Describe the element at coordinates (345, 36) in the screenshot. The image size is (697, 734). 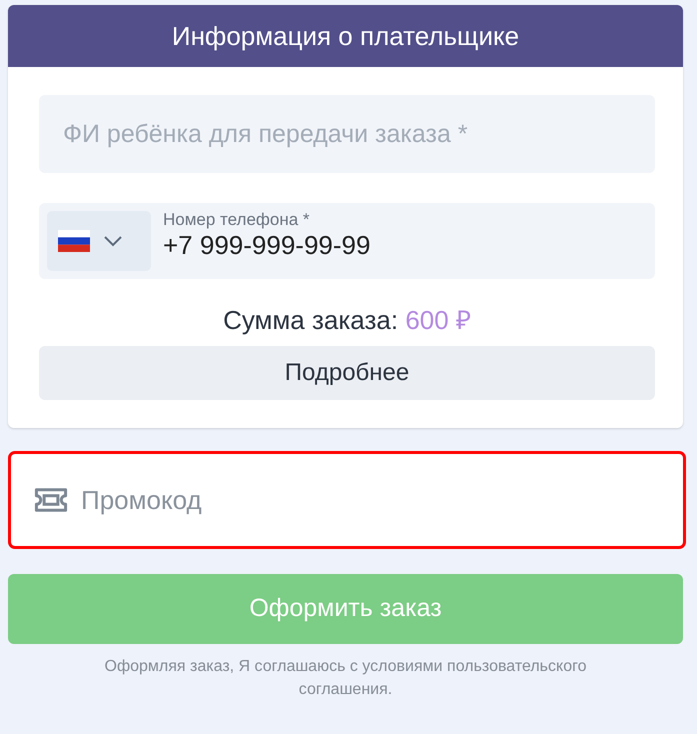
I see `card-header: Информация о плательщике` at that location.